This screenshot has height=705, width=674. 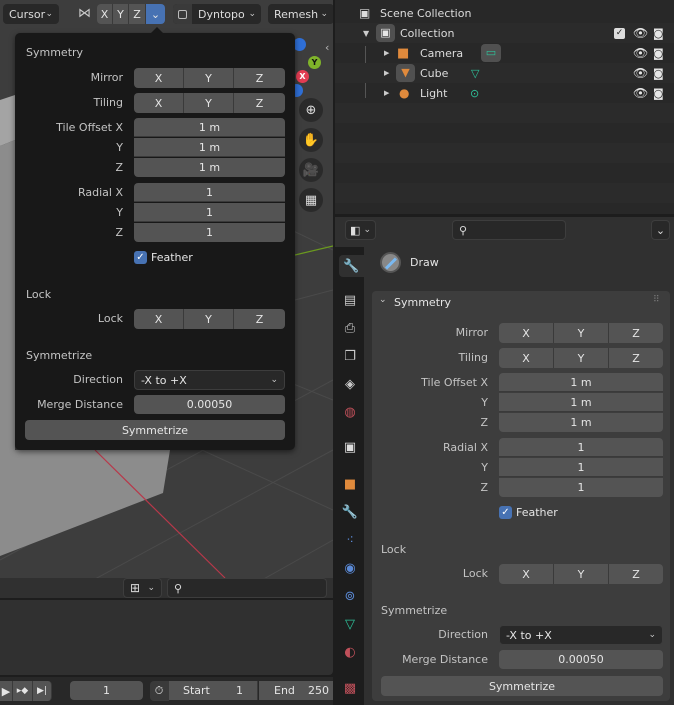 What do you see at coordinates (213, 690) in the screenshot?
I see `start-frame-field: Start 1` at bounding box center [213, 690].